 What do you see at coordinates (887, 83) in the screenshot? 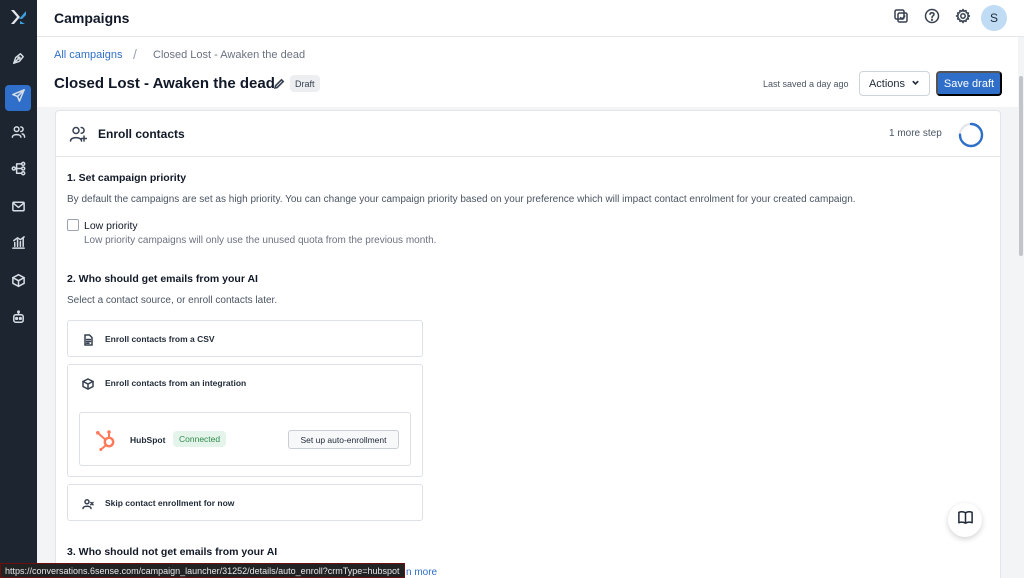
I see `actions-label: Actions` at bounding box center [887, 83].